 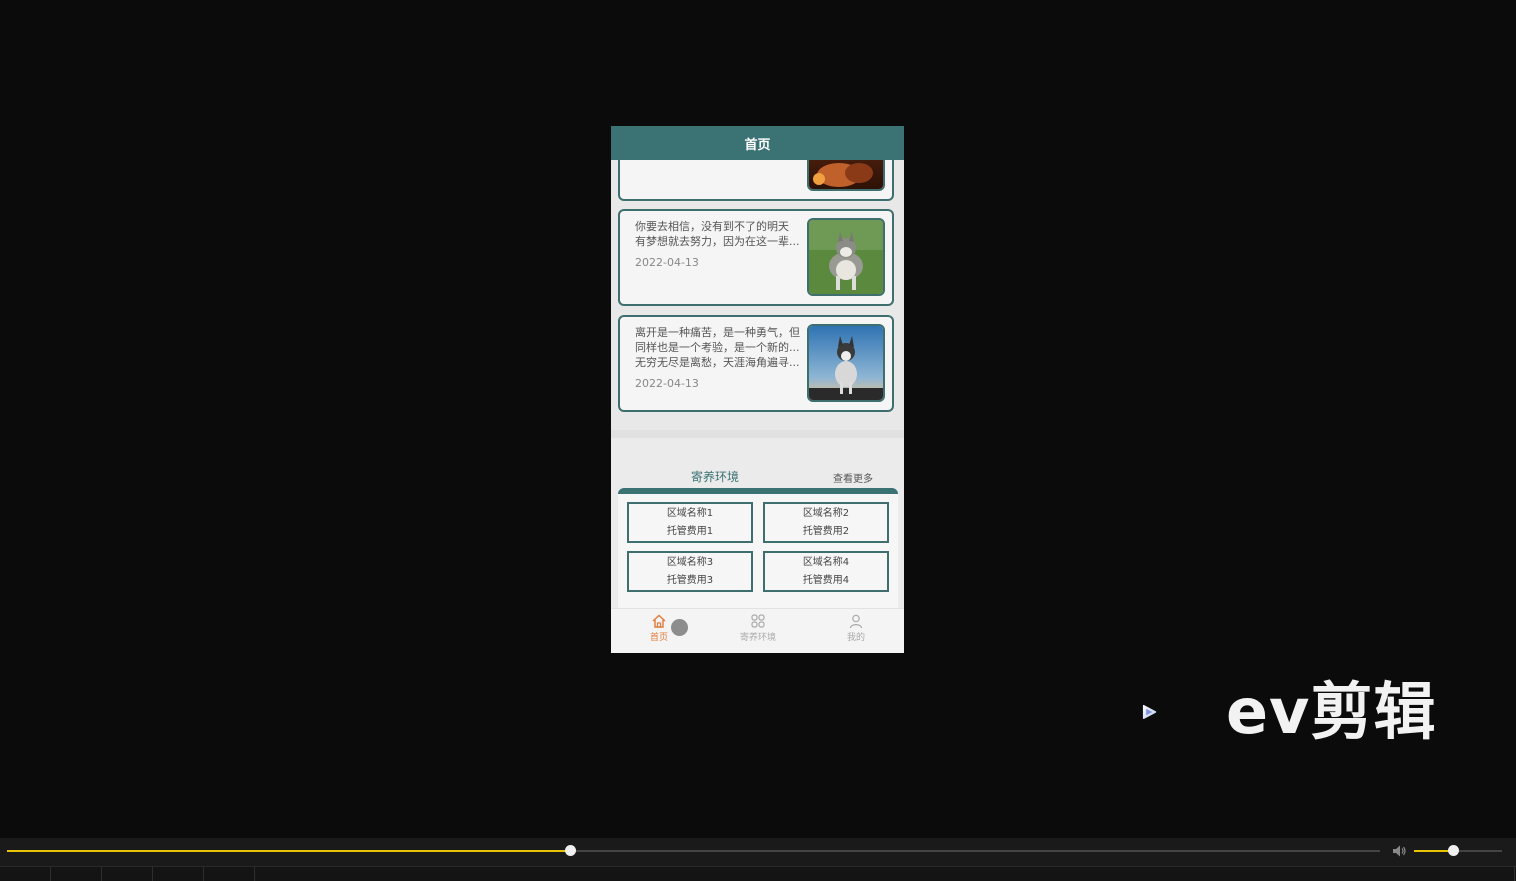 What do you see at coordinates (288, 851) in the screenshot?
I see `seek-played` at bounding box center [288, 851].